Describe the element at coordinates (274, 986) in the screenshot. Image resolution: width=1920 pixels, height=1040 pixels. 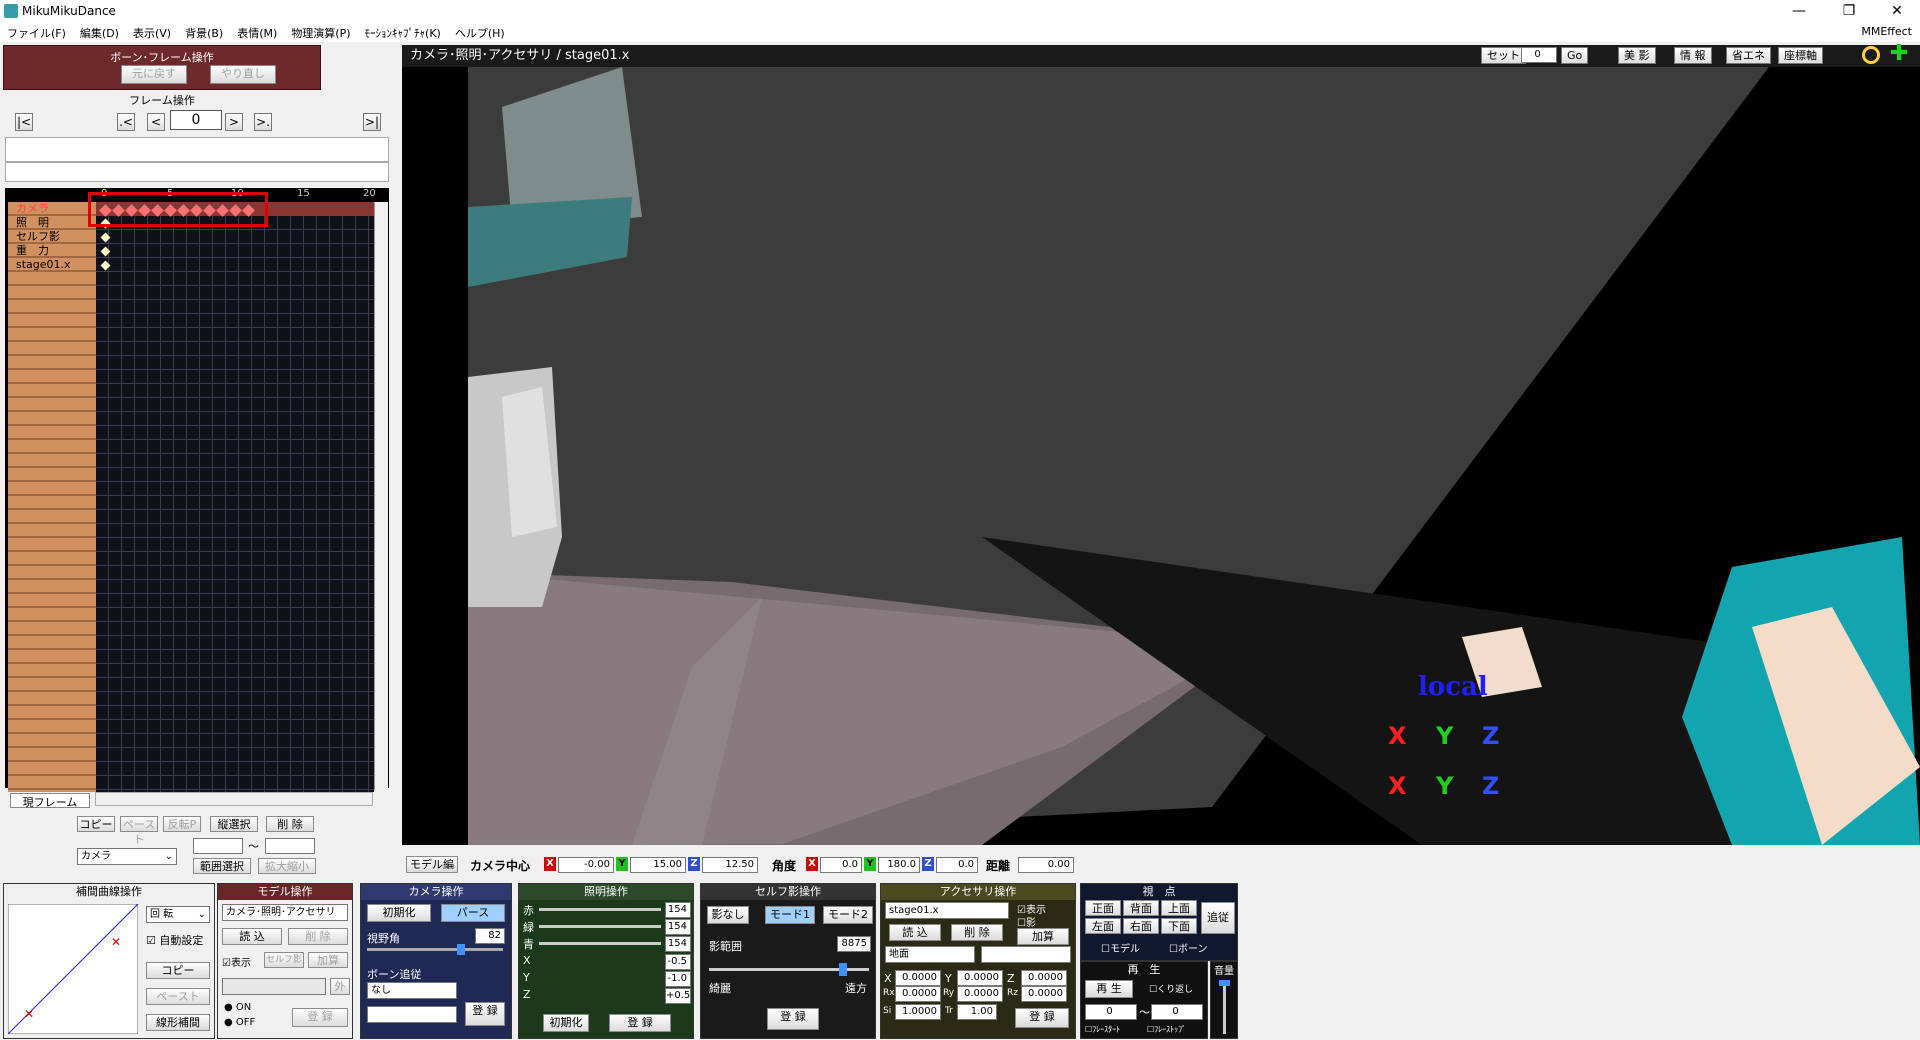
I see `model-outside-select` at that location.